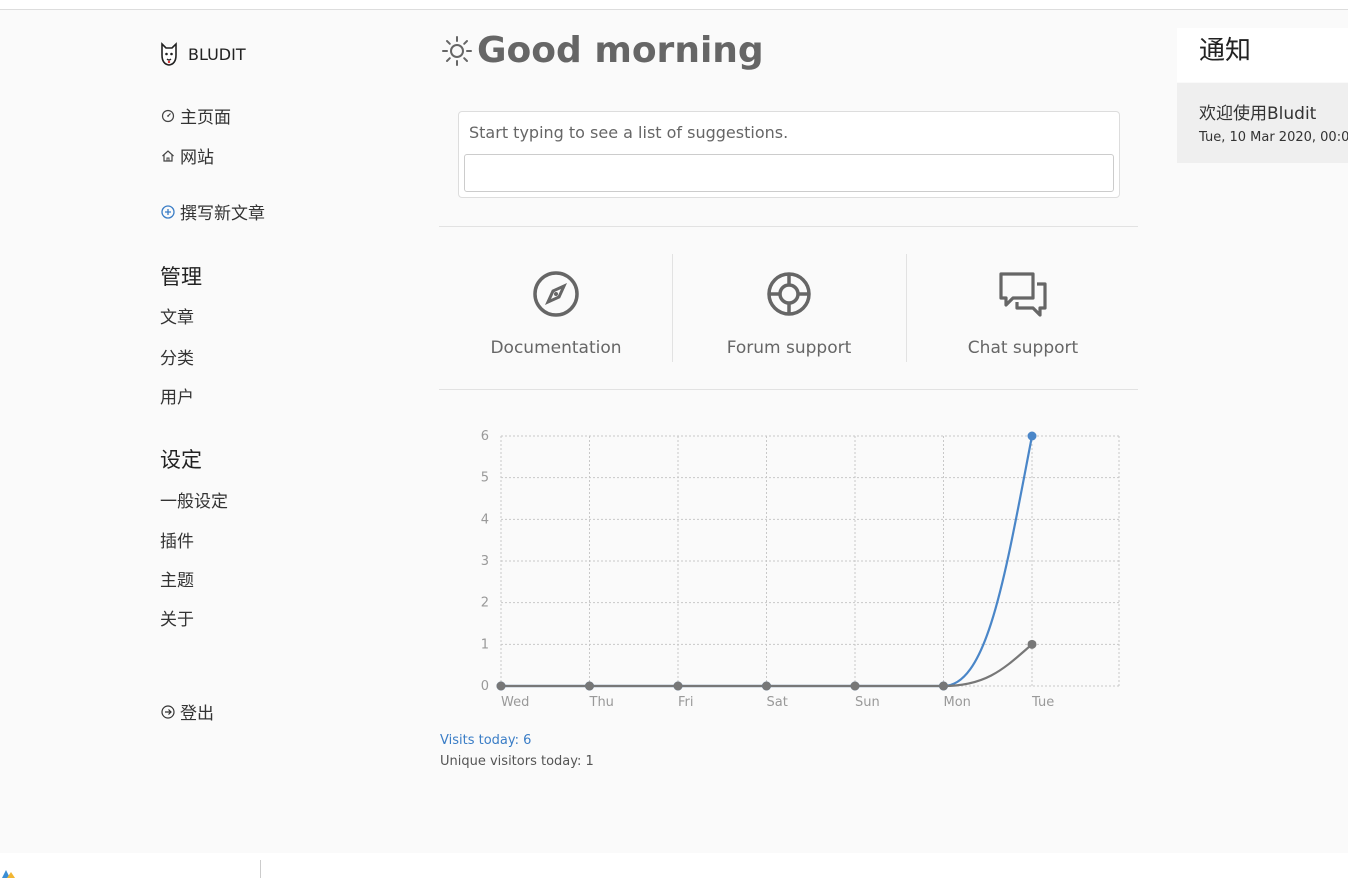 The image size is (1348, 878). What do you see at coordinates (1042, 702) in the screenshot?
I see `x-tick-label: Tue` at bounding box center [1042, 702].